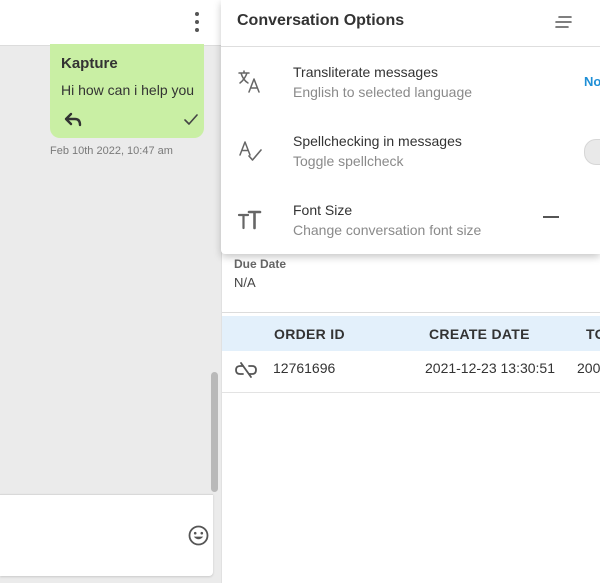 This screenshot has width=600, height=583. I want to click on menu-lines-icon, so click(563, 22).